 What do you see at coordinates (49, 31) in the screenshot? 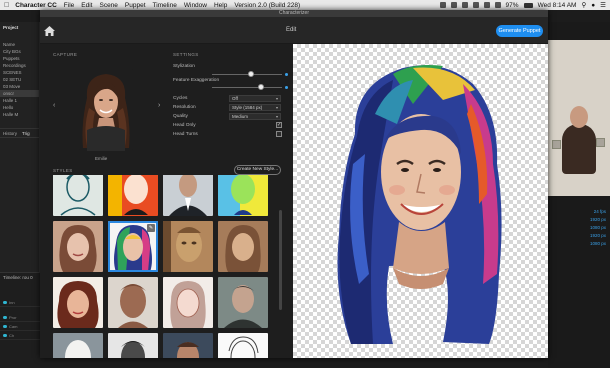
I see `home-icon` at bounding box center [49, 31].